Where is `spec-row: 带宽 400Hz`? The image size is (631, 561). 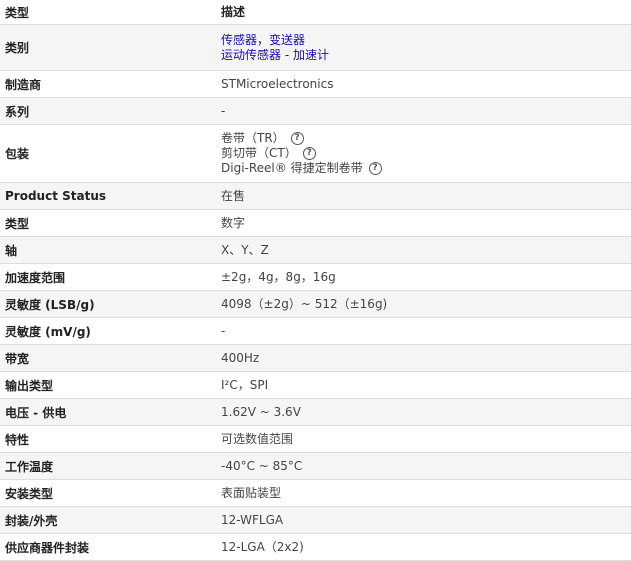 spec-row: 带宽 400Hz is located at coordinates (315, 358).